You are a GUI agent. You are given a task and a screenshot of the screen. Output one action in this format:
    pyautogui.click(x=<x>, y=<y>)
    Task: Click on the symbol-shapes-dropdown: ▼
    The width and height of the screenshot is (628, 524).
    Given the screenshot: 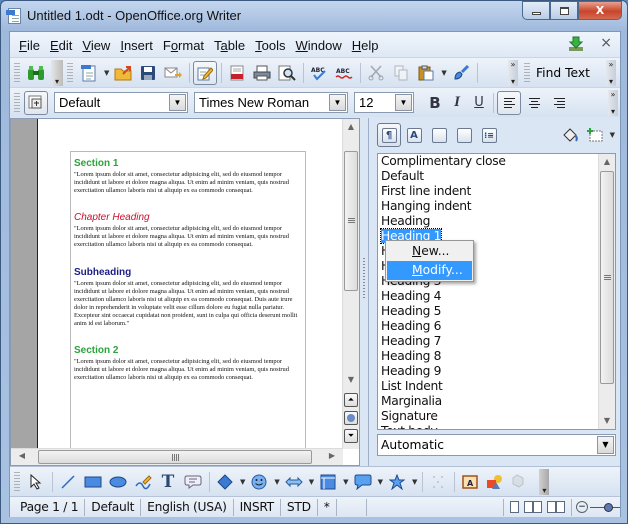 What is the action you would take?
    pyautogui.click(x=276, y=482)
    